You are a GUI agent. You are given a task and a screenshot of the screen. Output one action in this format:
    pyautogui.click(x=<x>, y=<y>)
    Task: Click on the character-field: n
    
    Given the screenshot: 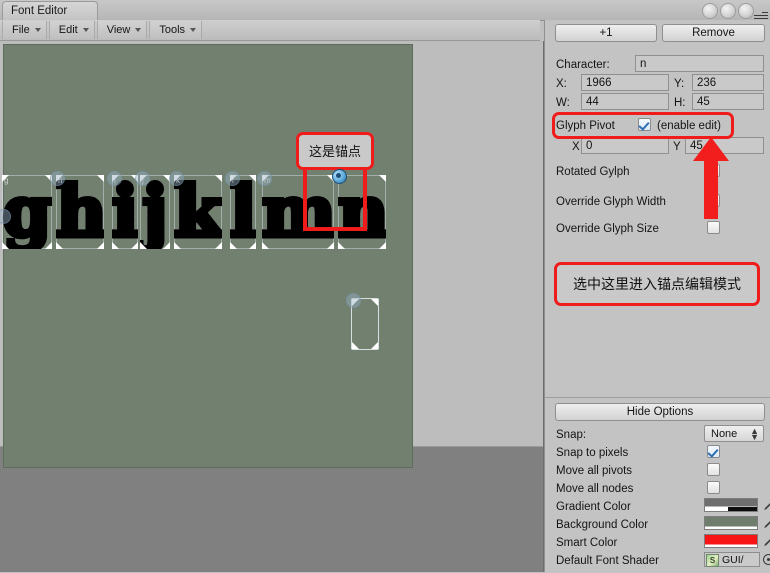 What is the action you would take?
    pyautogui.click(x=699, y=63)
    